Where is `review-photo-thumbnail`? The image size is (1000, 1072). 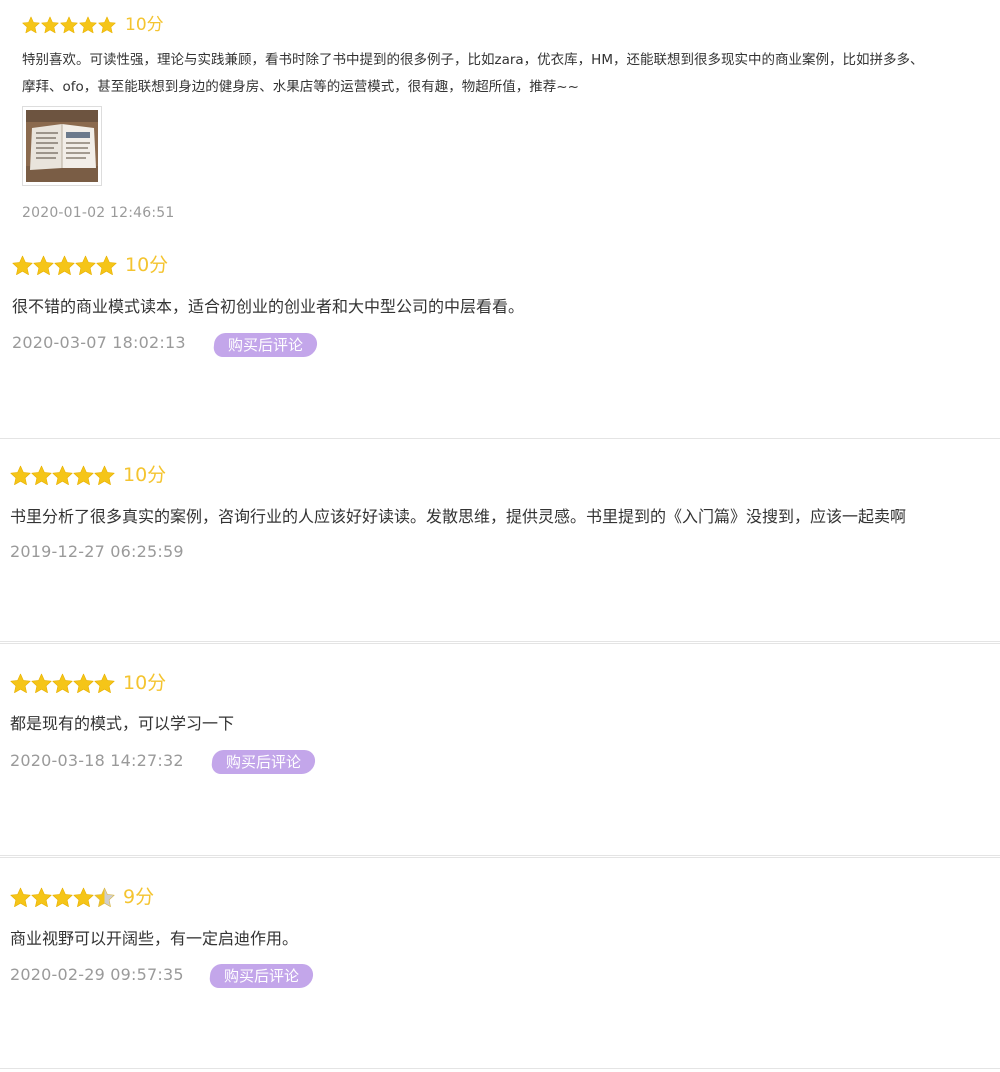 review-photo-thumbnail is located at coordinates (62, 146).